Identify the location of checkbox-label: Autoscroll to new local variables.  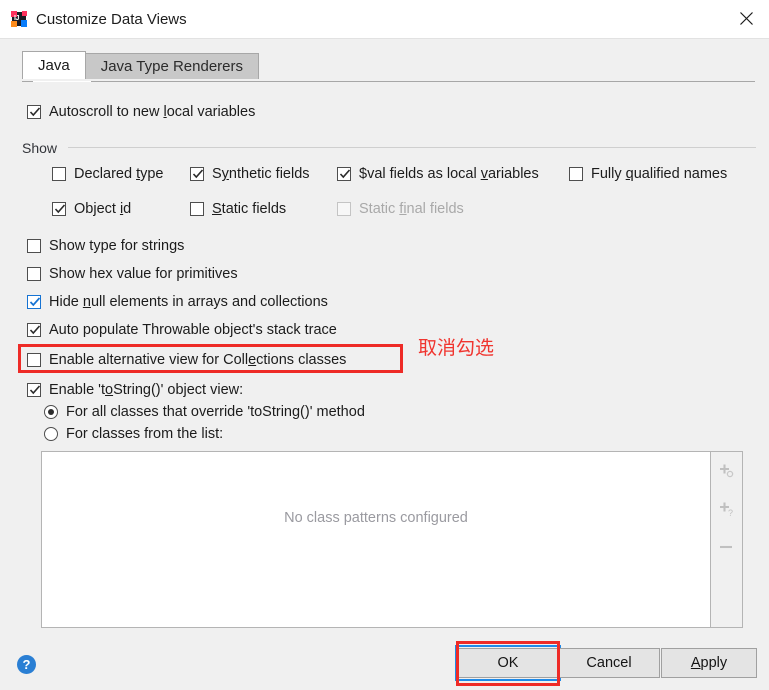
(152, 112).